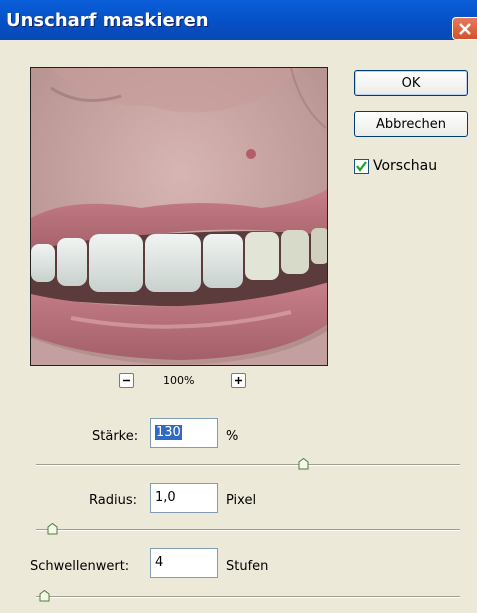 Image resolution: width=477 pixels, height=613 pixels. What do you see at coordinates (411, 83) in the screenshot?
I see `ok-button: OK` at bounding box center [411, 83].